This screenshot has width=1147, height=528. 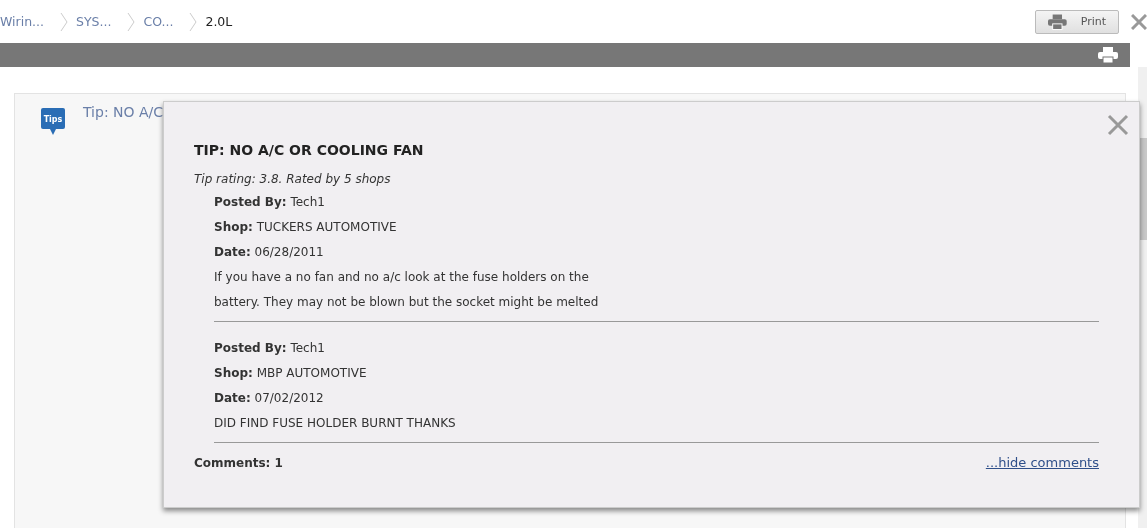 I want to click on comment-text: If you have a no fan and no a/c look at the fuse holders on the battery. They may not be blown but the socket might be melted, so click(x=407, y=290).